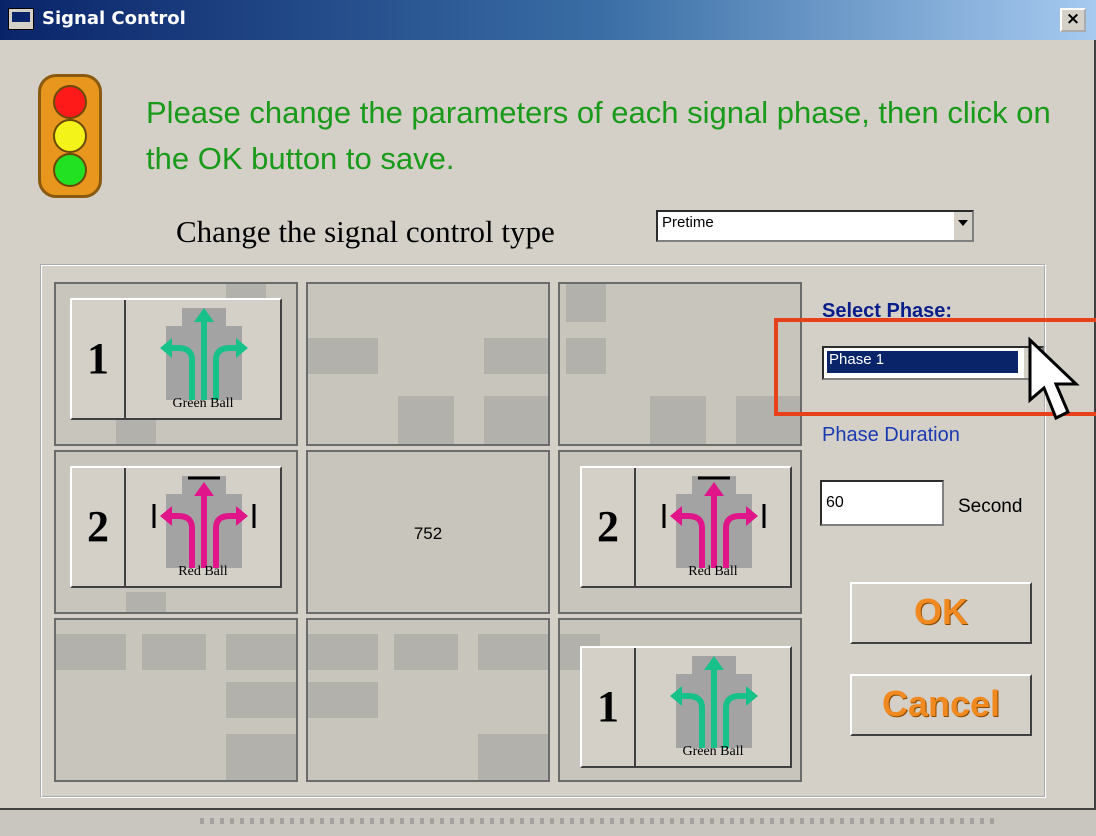  What do you see at coordinates (21, 19) in the screenshot?
I see `window-icon` at bounding box center [21, 19].